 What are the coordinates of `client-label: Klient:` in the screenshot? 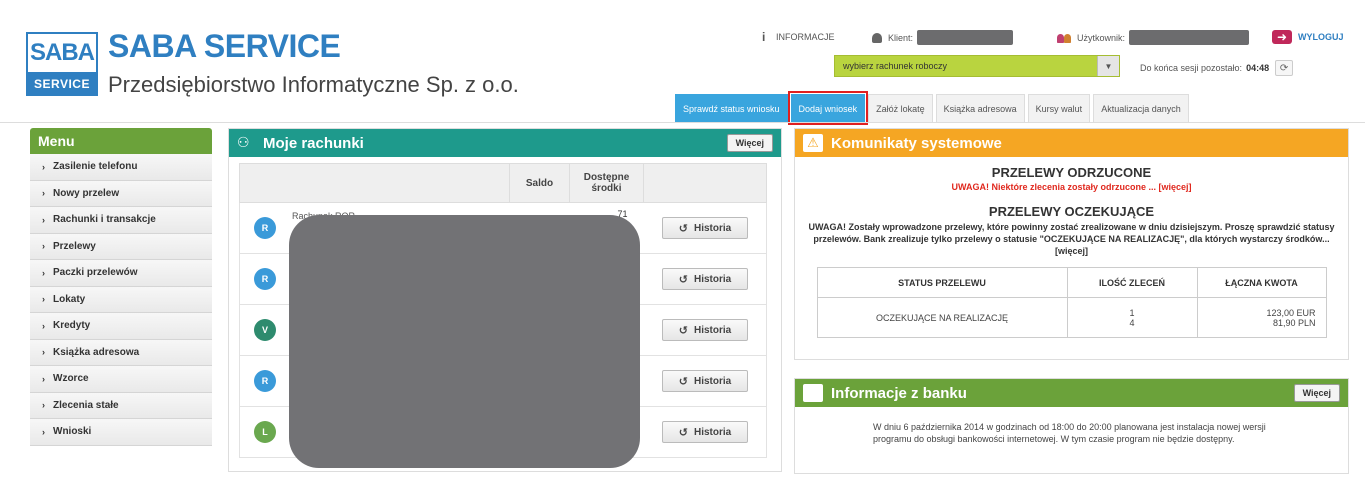 It's located at (901, 37).